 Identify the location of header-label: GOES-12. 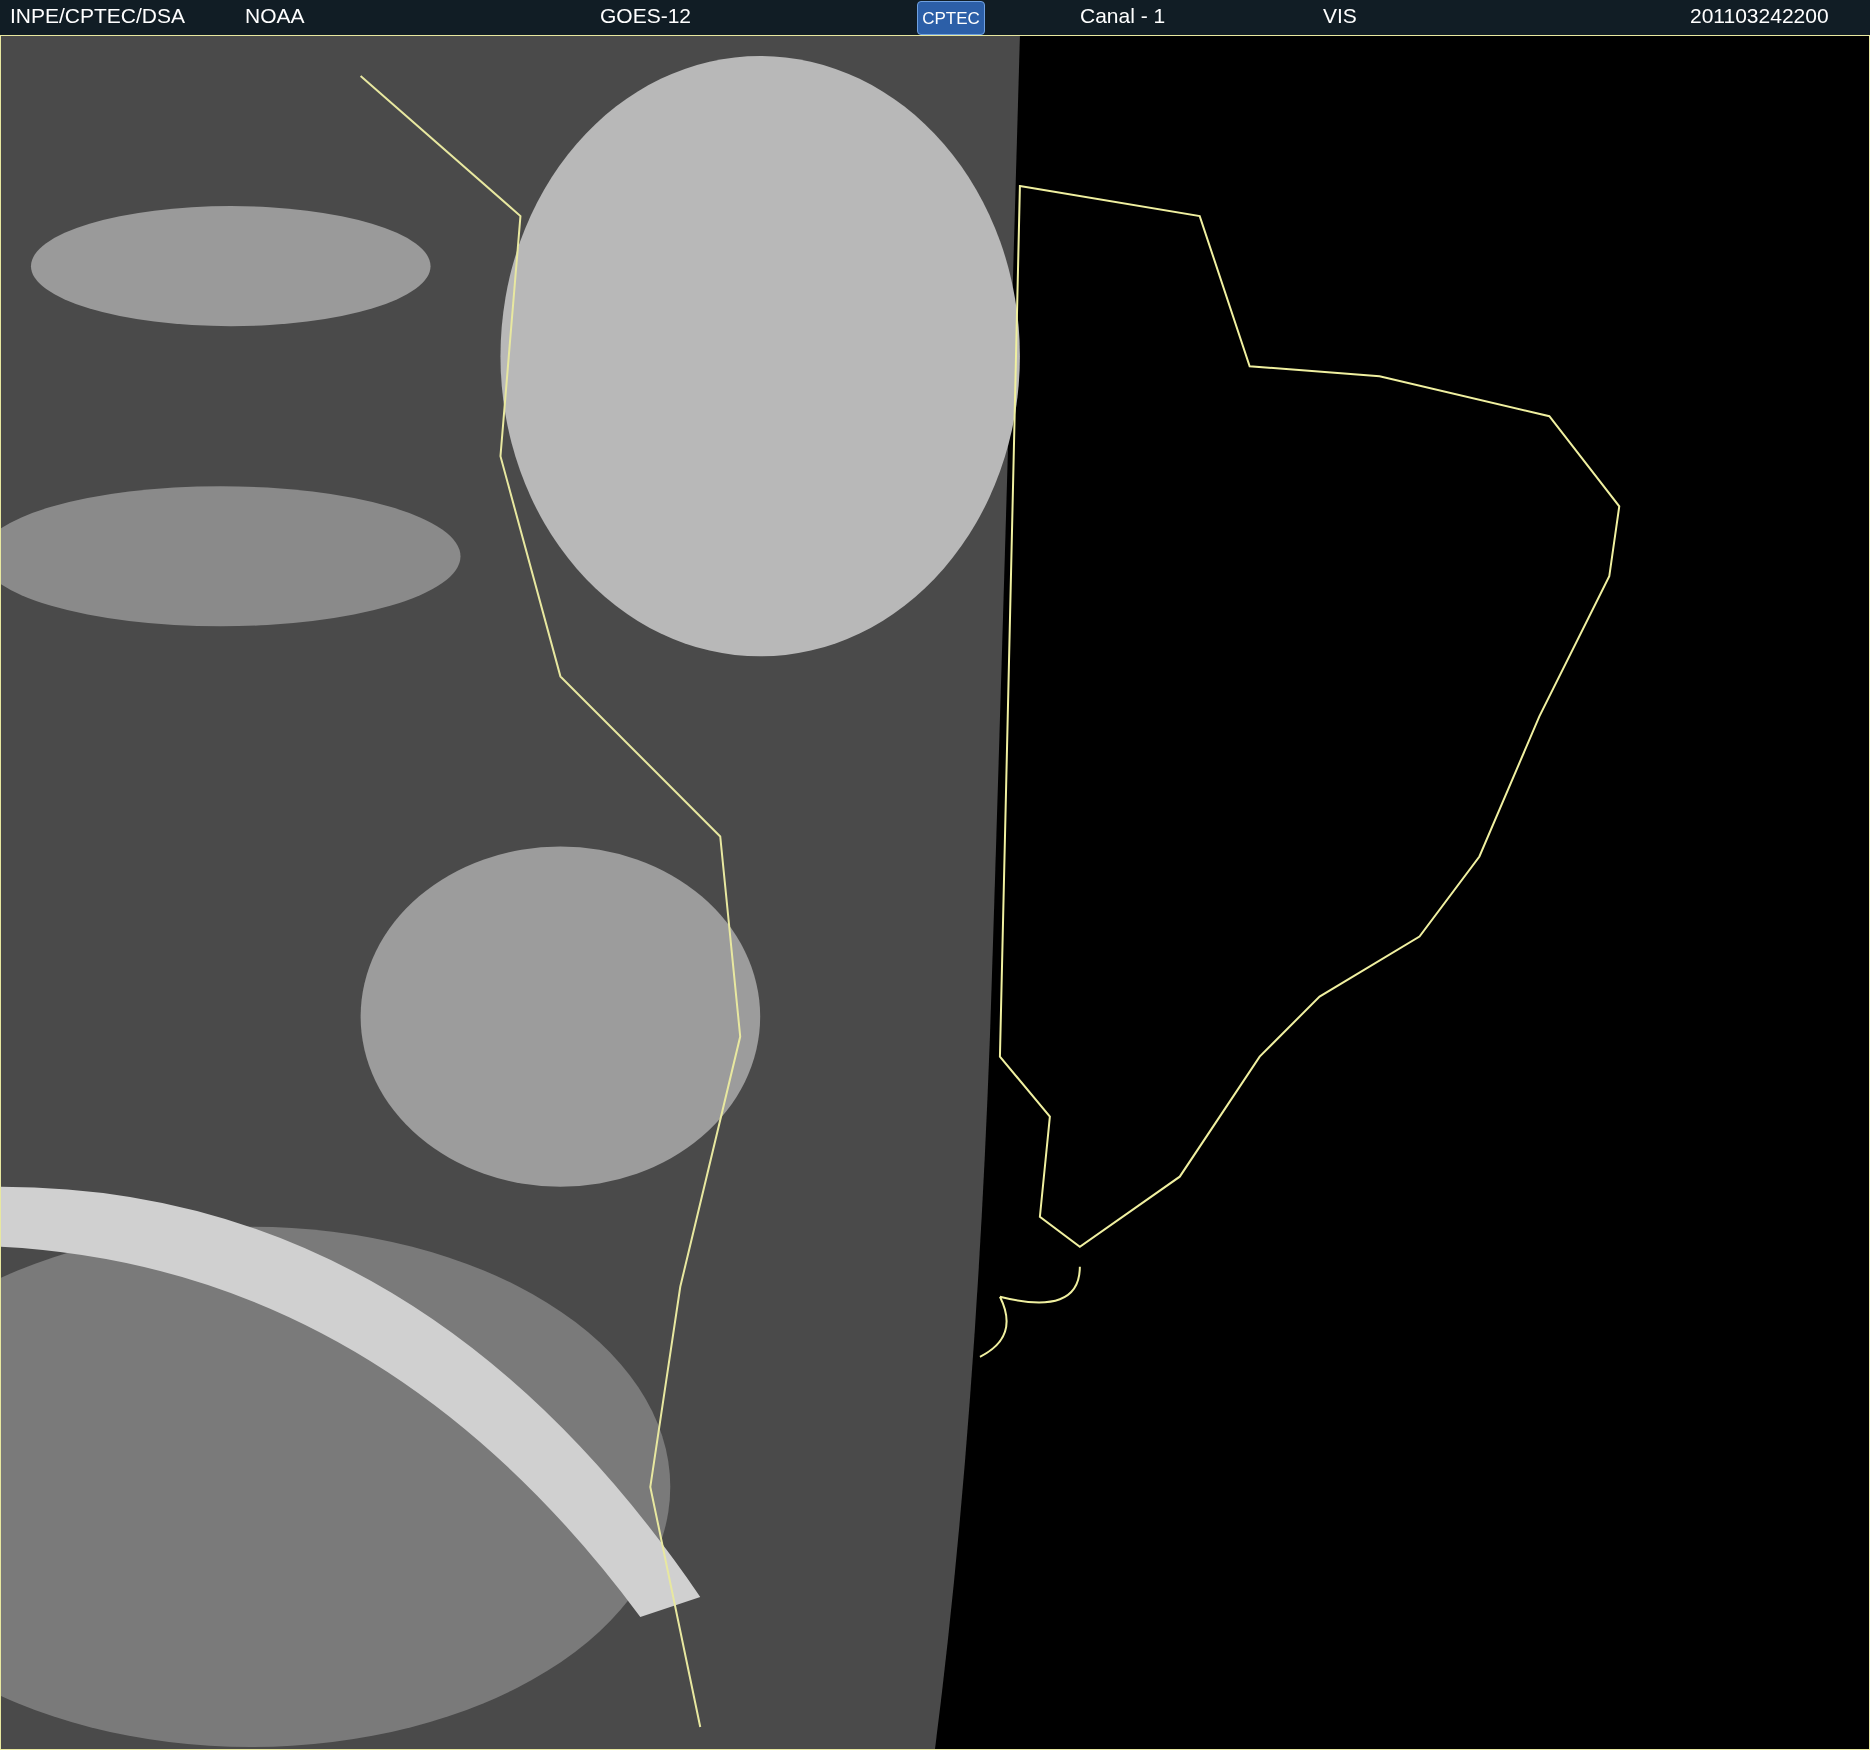
(646, 15).